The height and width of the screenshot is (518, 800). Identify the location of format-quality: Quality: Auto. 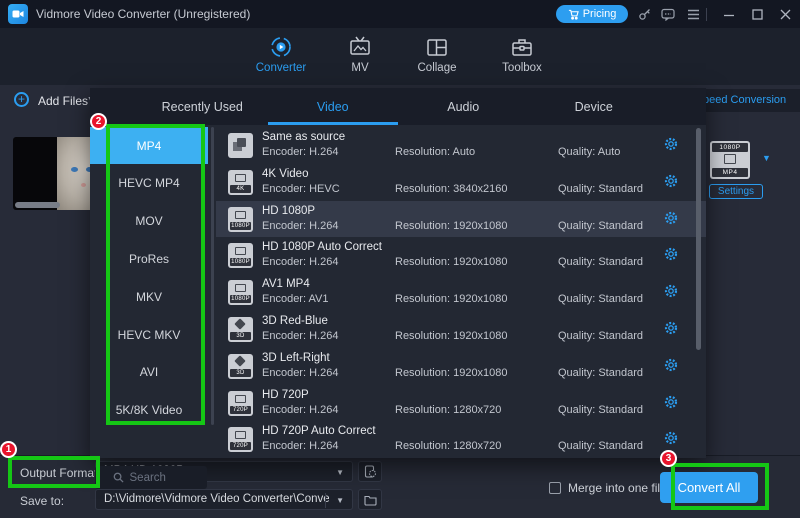
(589, 152).